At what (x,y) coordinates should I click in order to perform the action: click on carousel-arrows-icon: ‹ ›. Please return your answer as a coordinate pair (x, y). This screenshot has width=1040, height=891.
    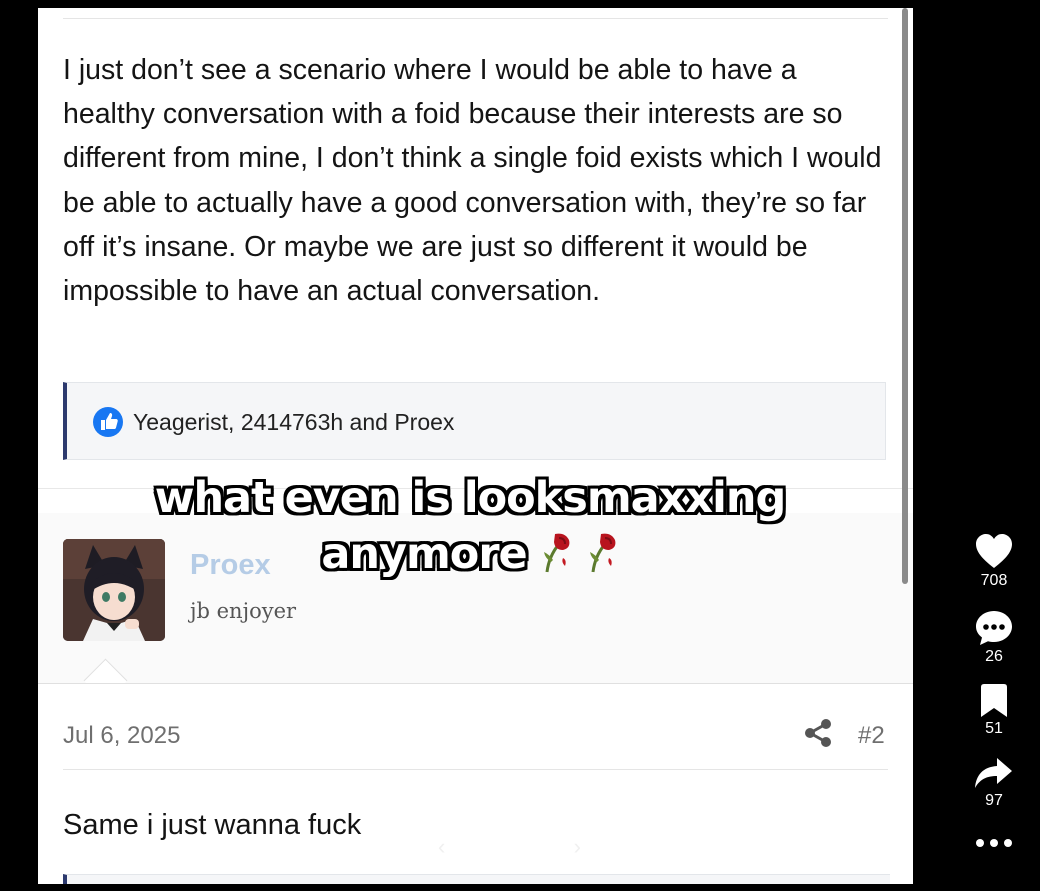
    Looking at the image, I should click on (510, 846).